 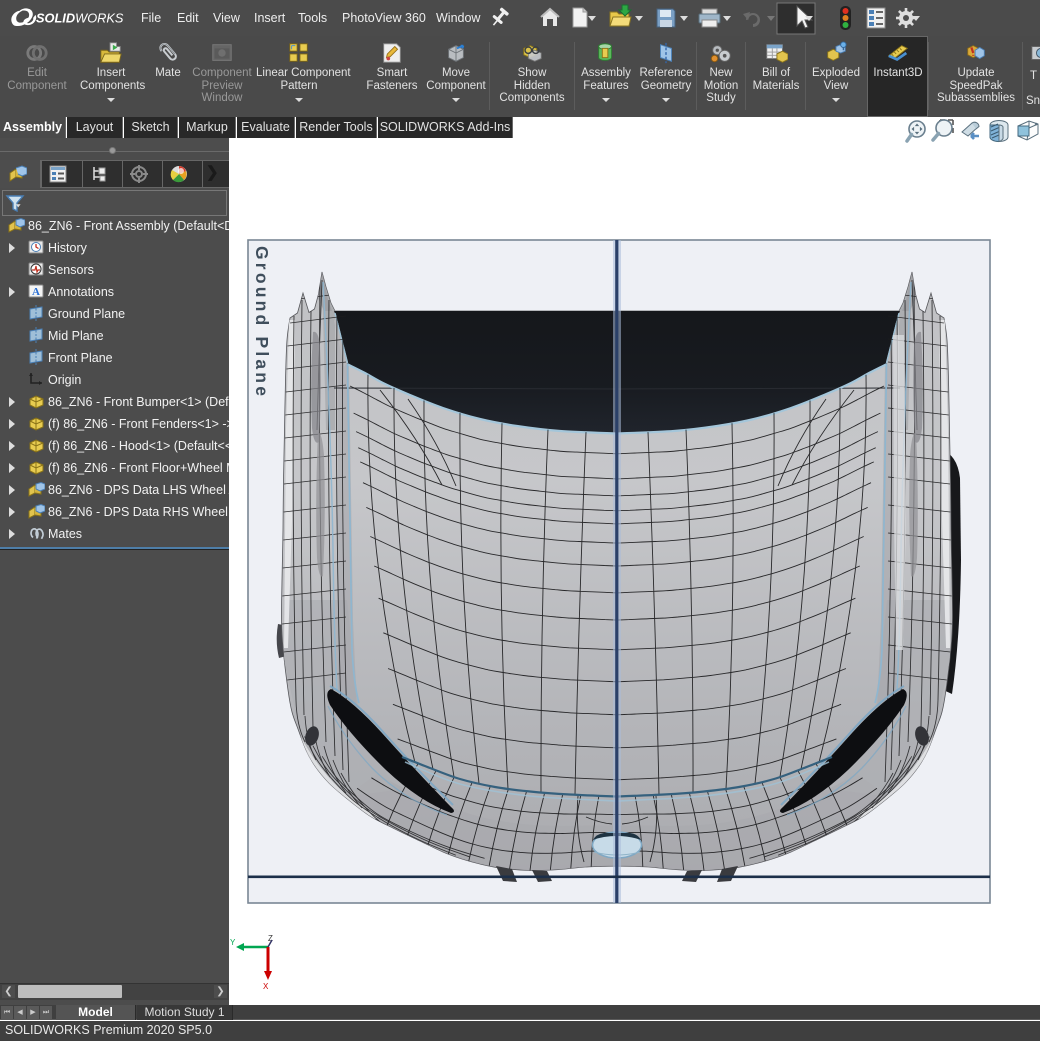 I want to click on svg-text: Ground Plane, so click(x=262, y=322).